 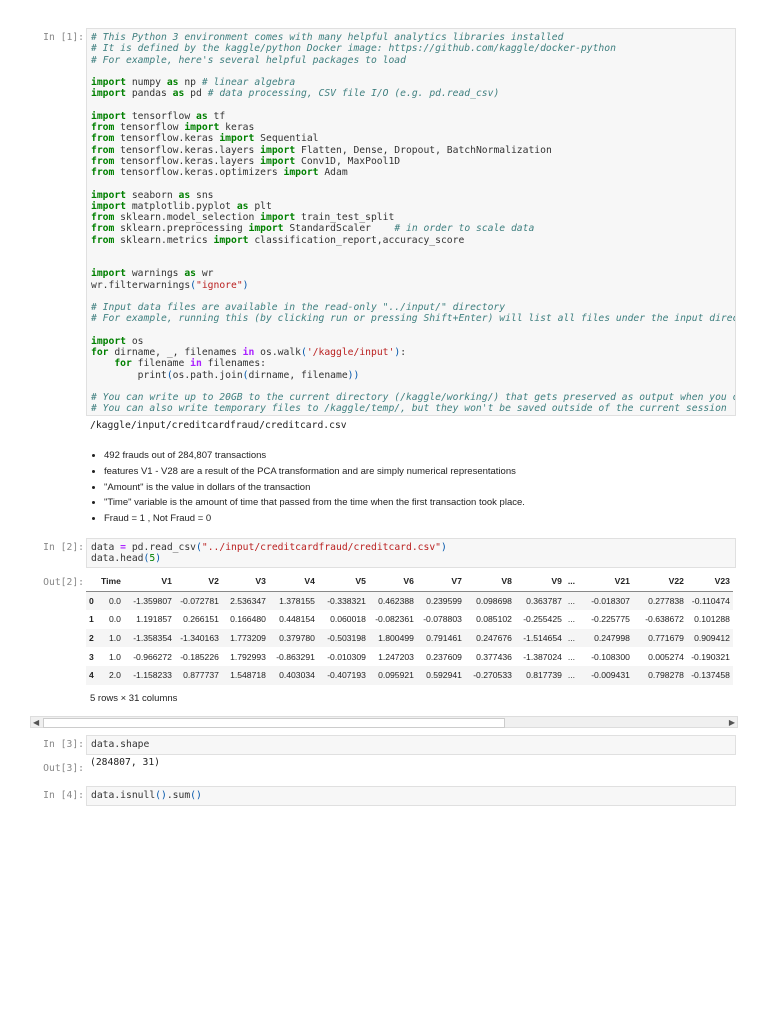 I want to click on table-cell: 0.098698, so click(x=494, y=600).